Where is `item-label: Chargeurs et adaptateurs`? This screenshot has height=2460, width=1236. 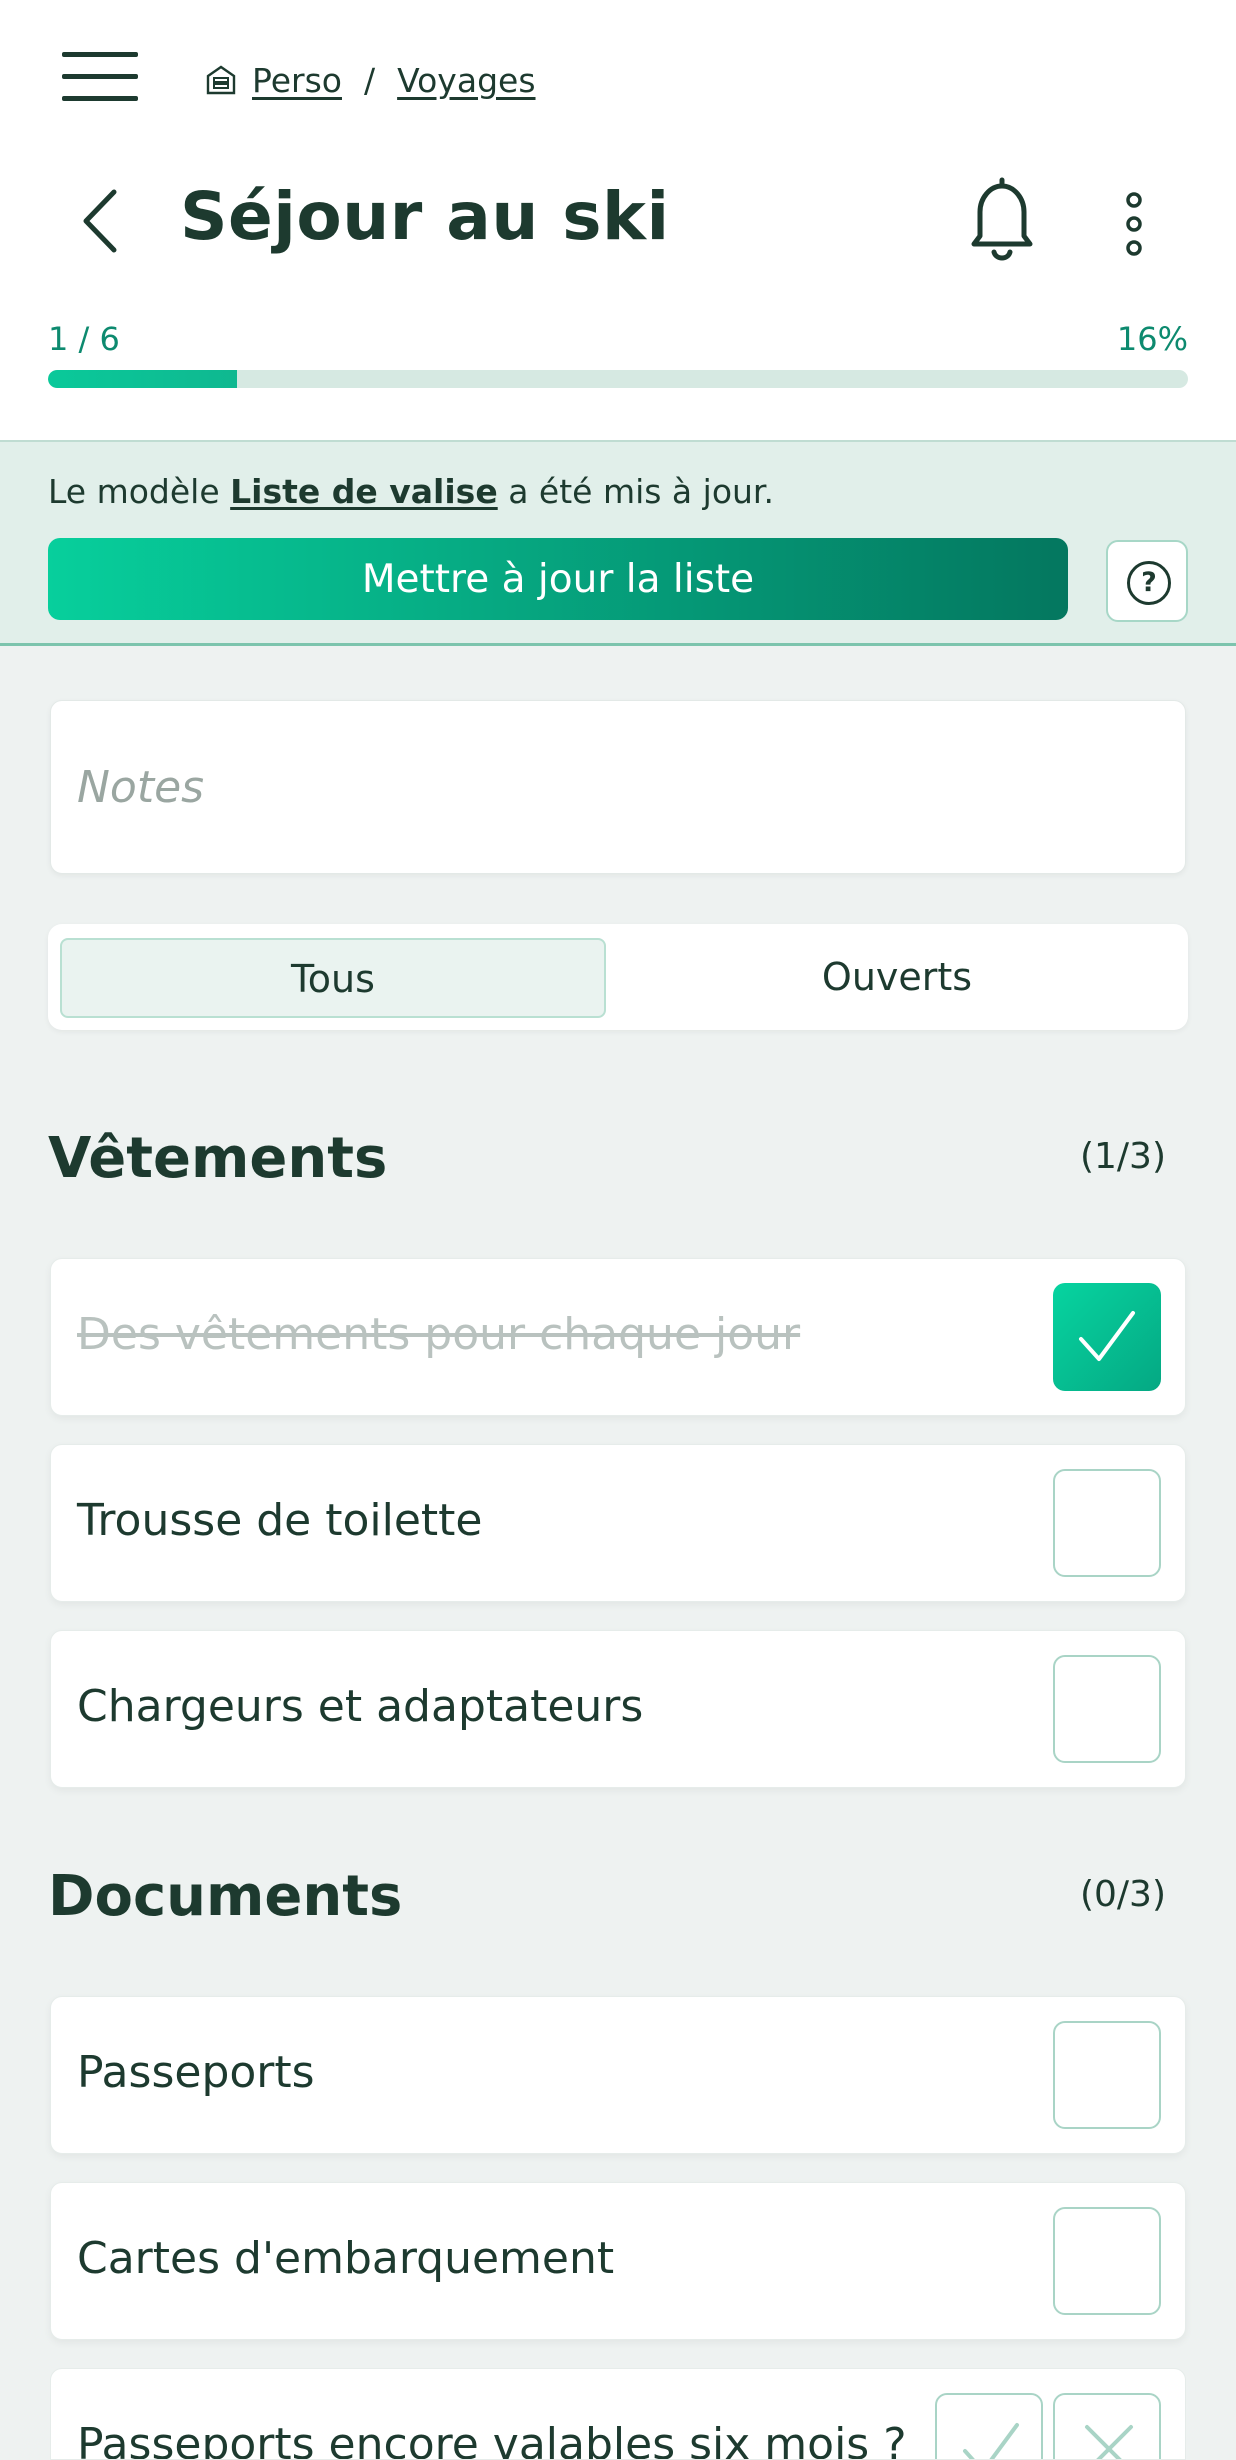
item-label: Chargeurs et adaptateurs is located at coordinates (360, 1706).